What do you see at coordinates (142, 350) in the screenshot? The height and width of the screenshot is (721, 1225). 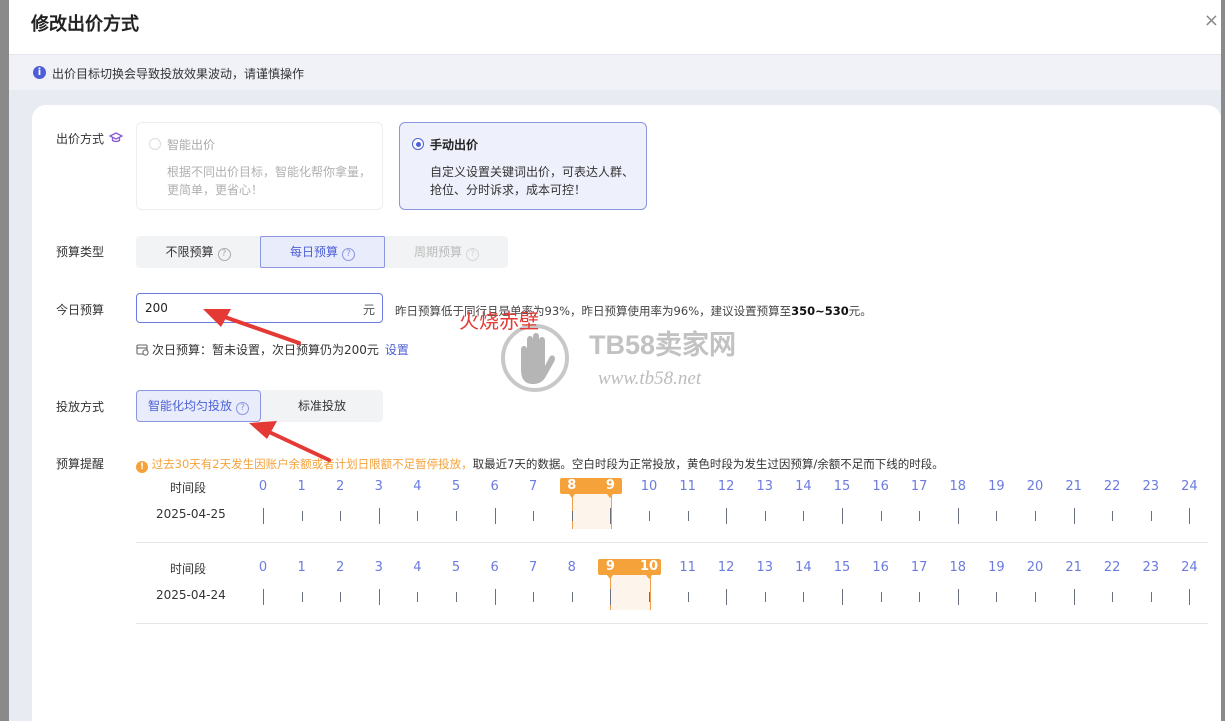 I see `calendar-clock-icon` at bounding box center [142, 350].